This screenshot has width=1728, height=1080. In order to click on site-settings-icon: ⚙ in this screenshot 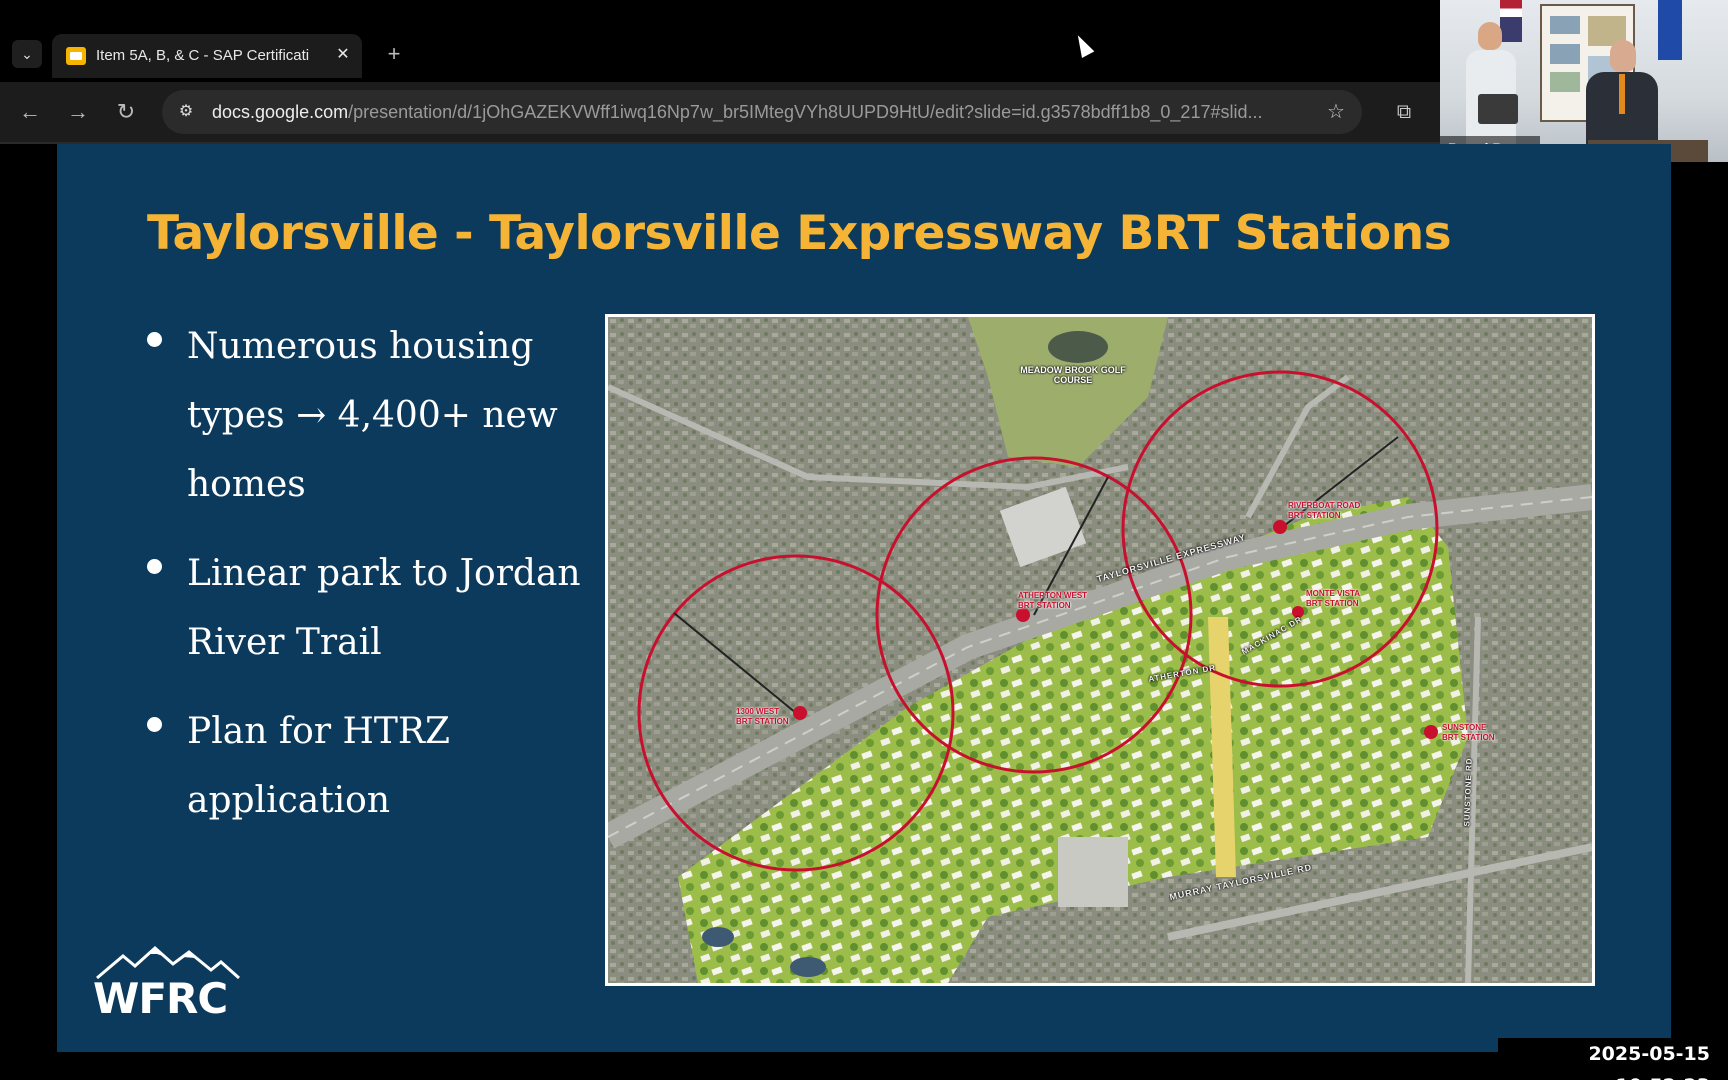, I will do `click(186, 112)`.